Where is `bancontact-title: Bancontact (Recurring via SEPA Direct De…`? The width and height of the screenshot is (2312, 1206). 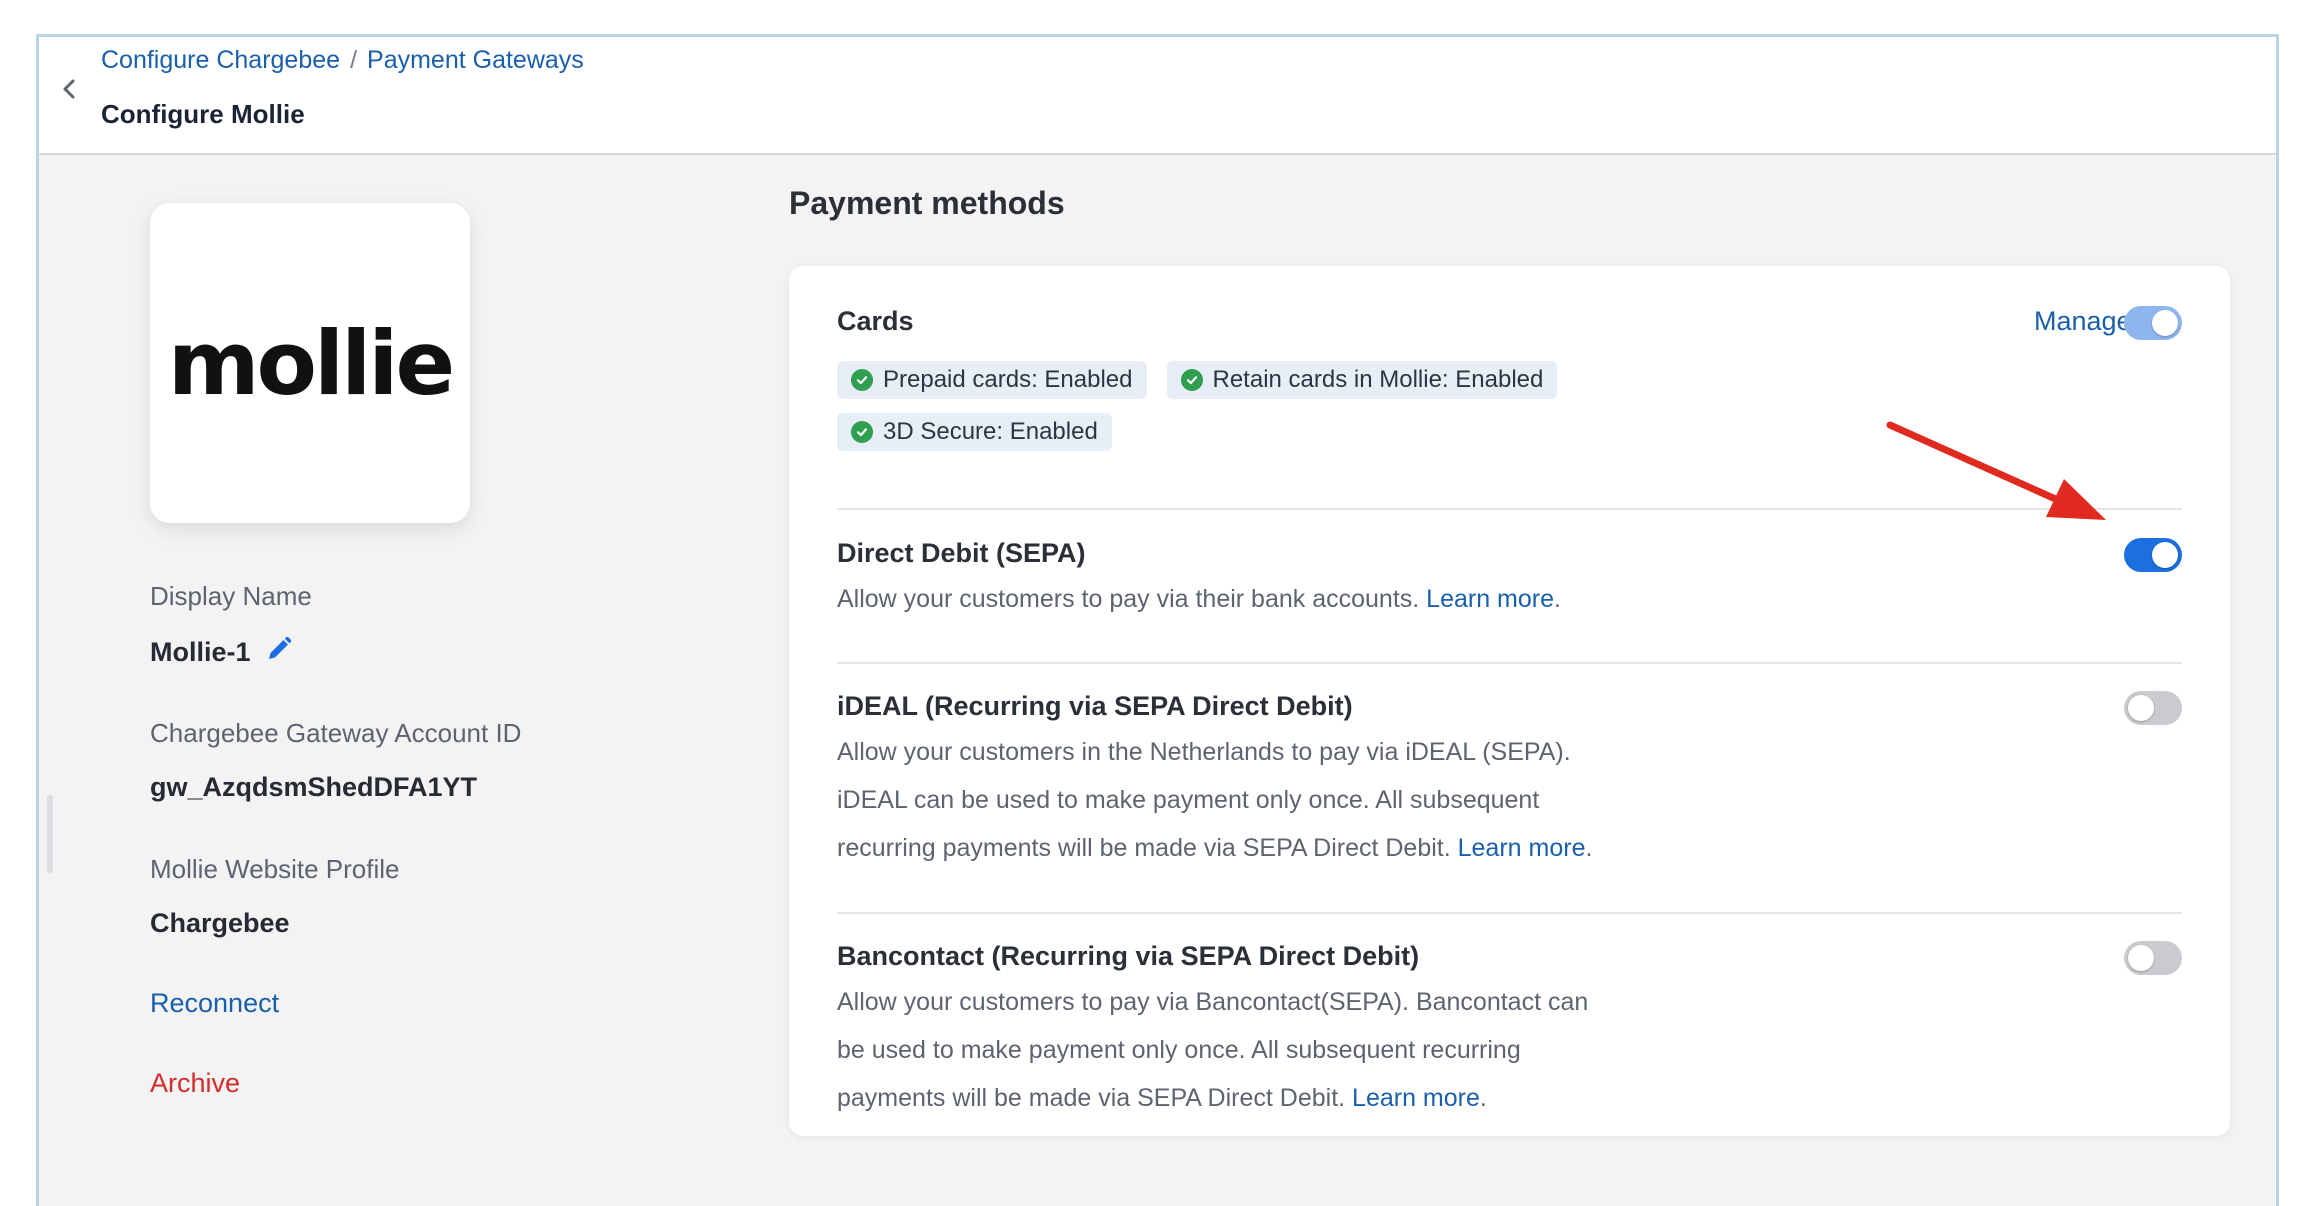 bancontact-title: Bancontact (Recurring via SEPA Direct De… is located at coordinates (1128, 956).